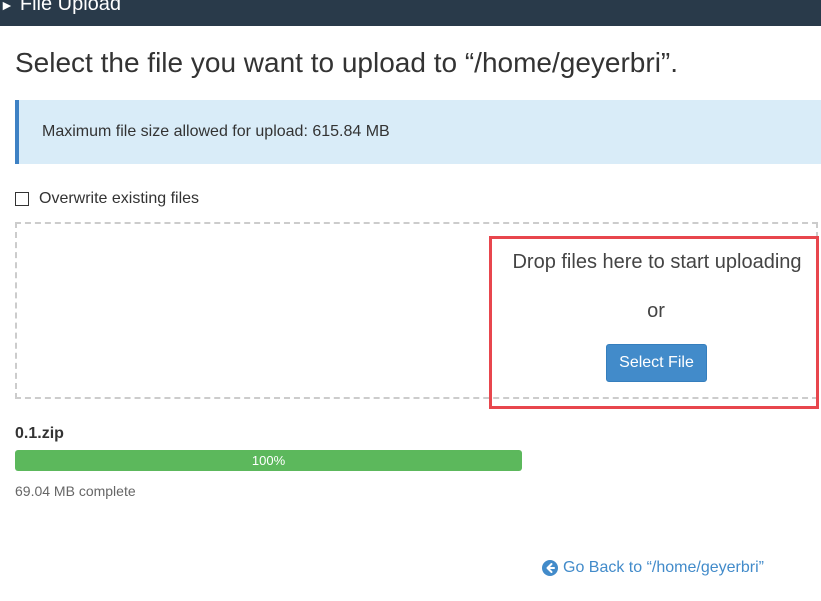  I want to click on progress-fill: 100%, so click(268, 460).